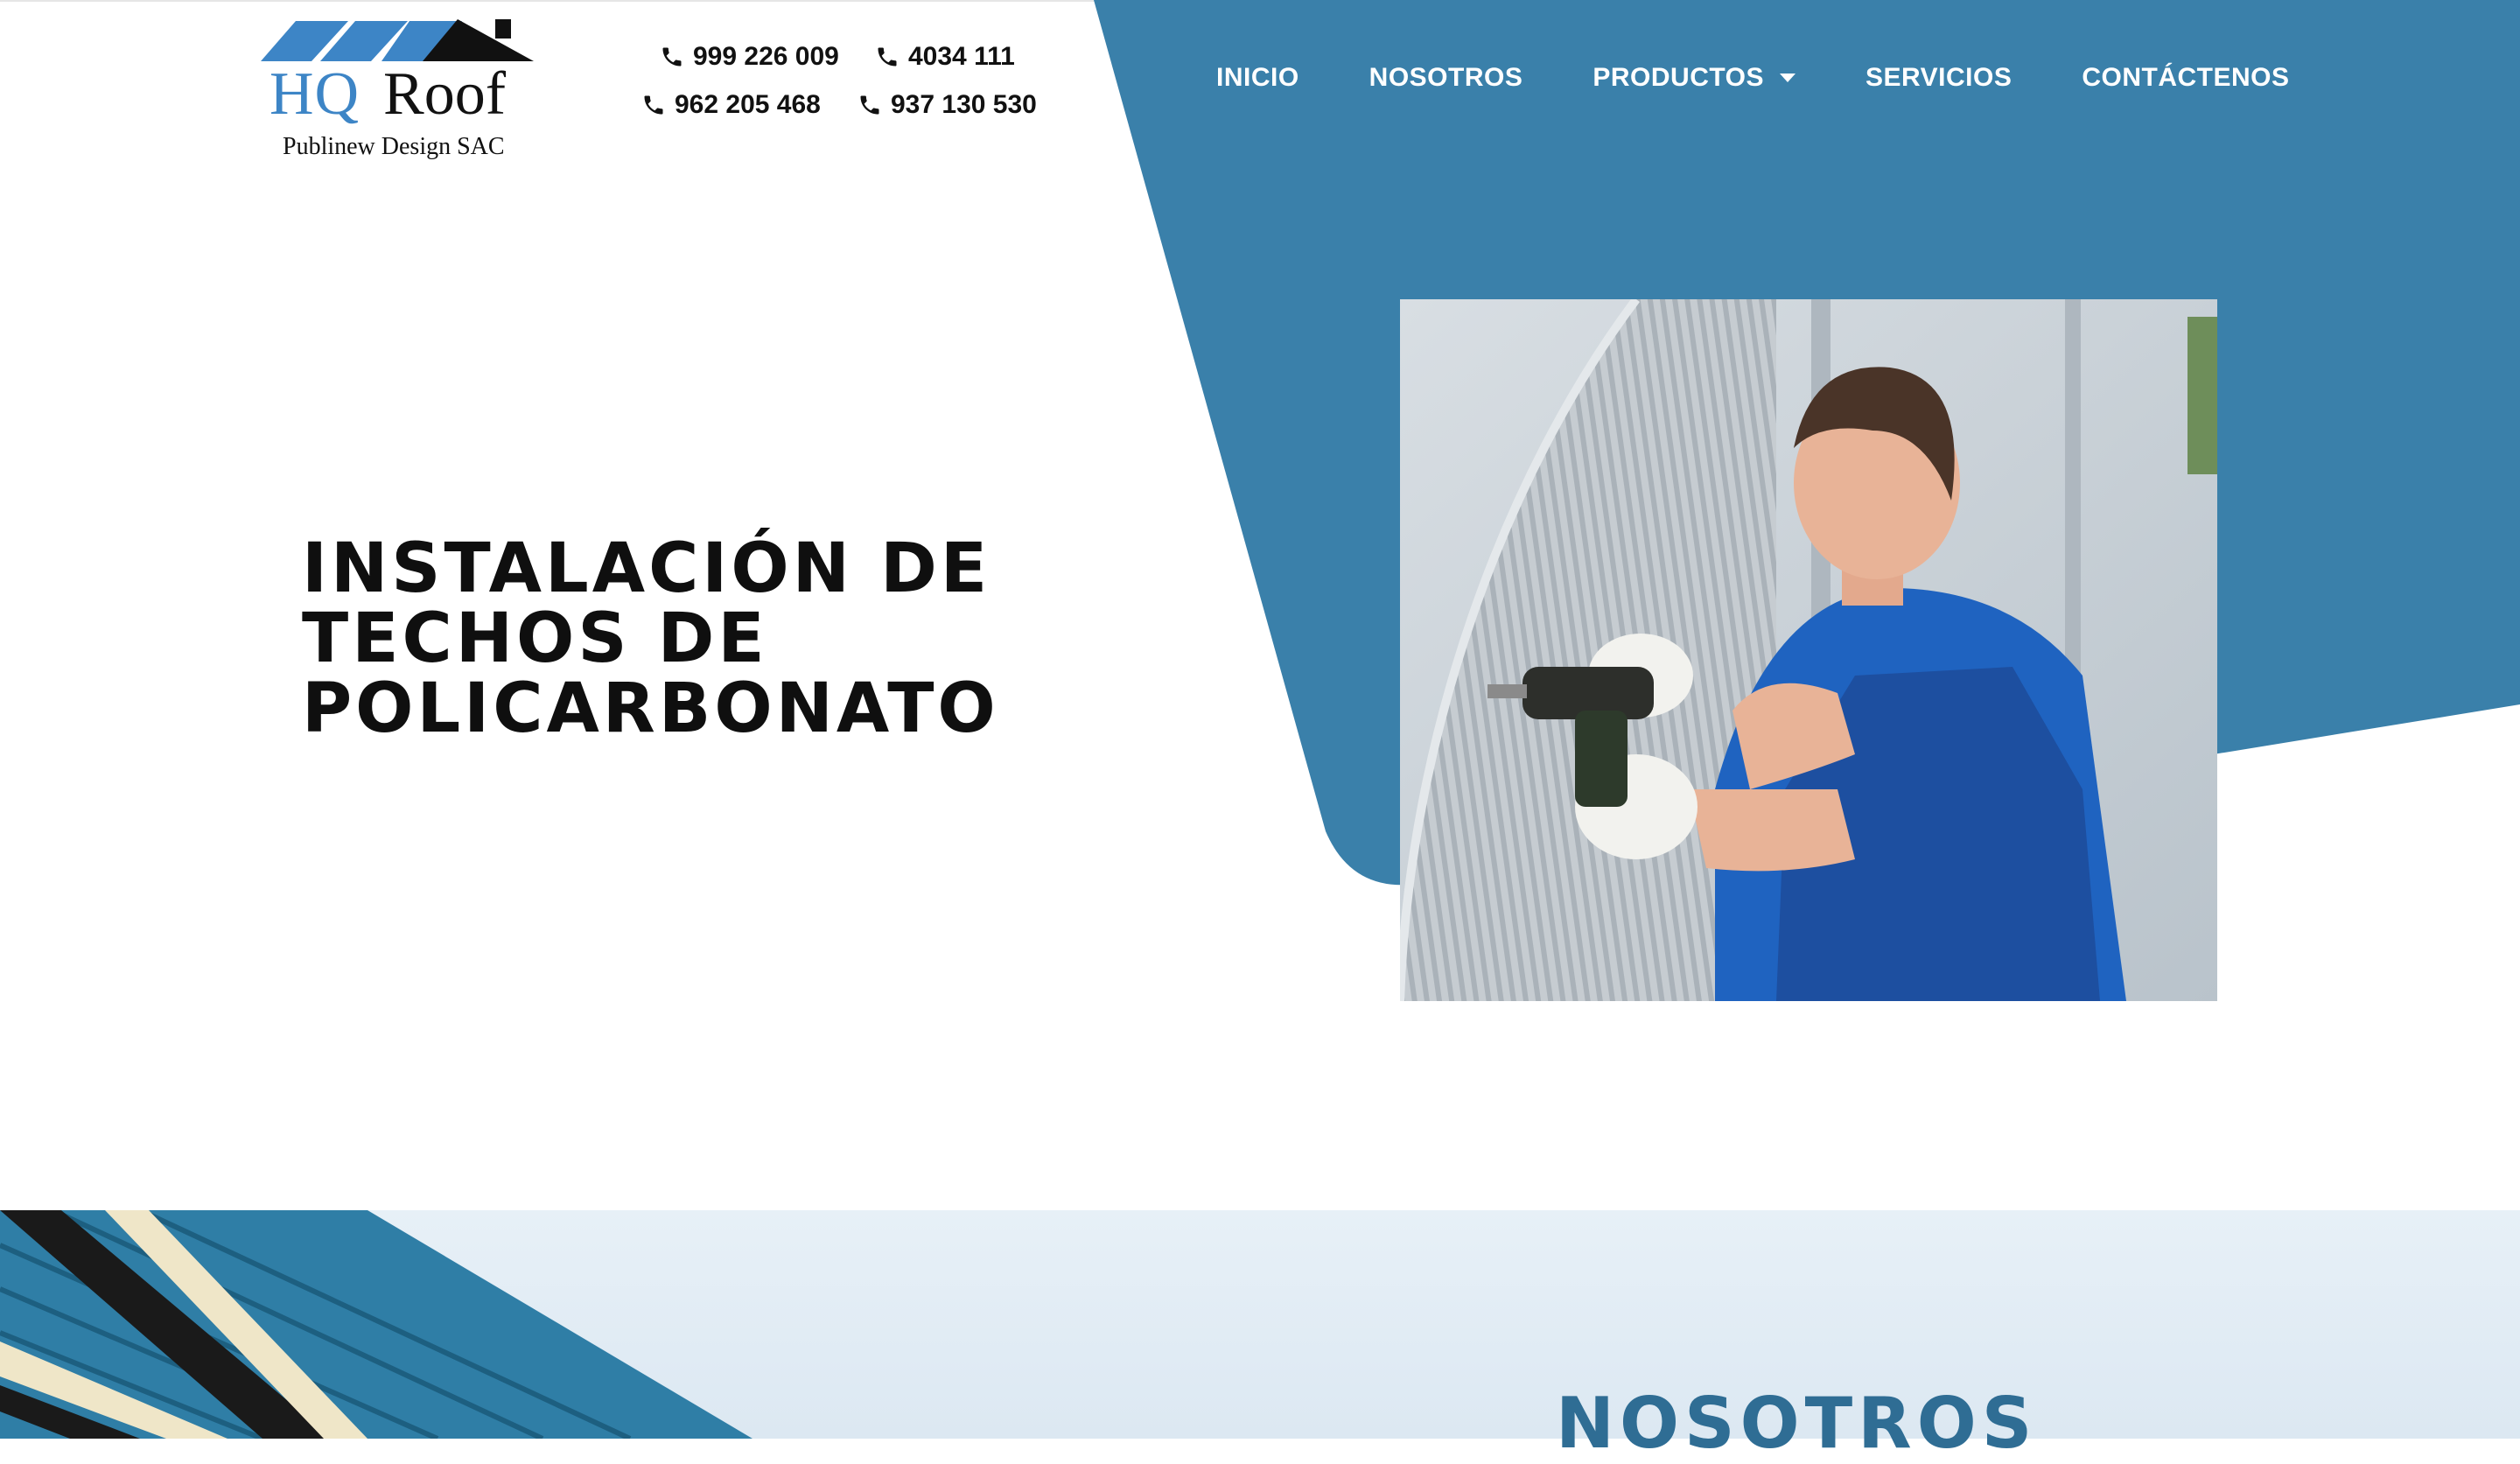  What do you see at coordinates (748, 105) in the screenshot?
I see `phone-number: 962 205 468` at bounding box center [748, 105].